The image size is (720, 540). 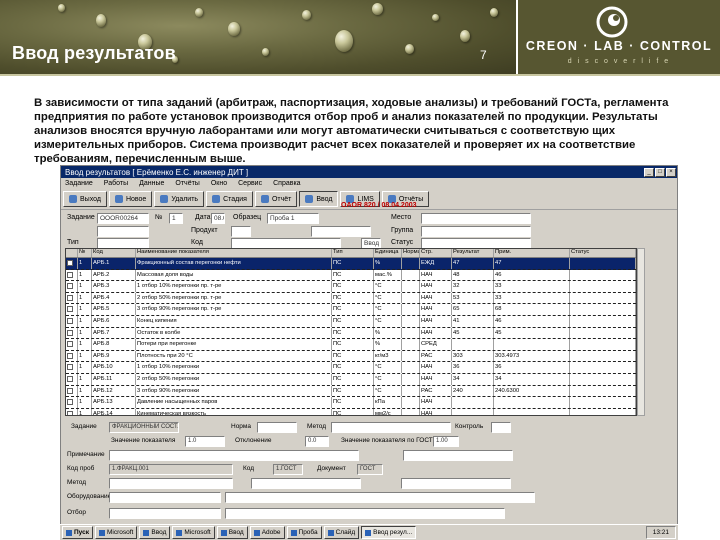 What do you see at coordinates (476, 218) in the screenshot?
I see `place-field` at bounding box center [476, 218].